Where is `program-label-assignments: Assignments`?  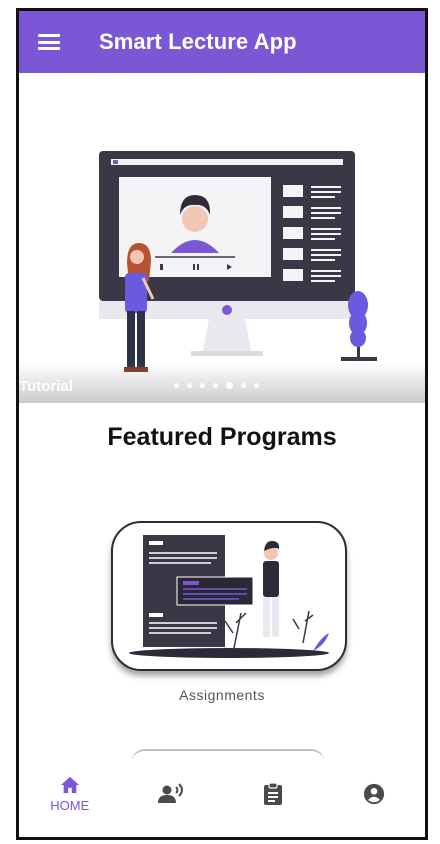 program-label-assignments: Assignments is located at coordinates (222, 695).